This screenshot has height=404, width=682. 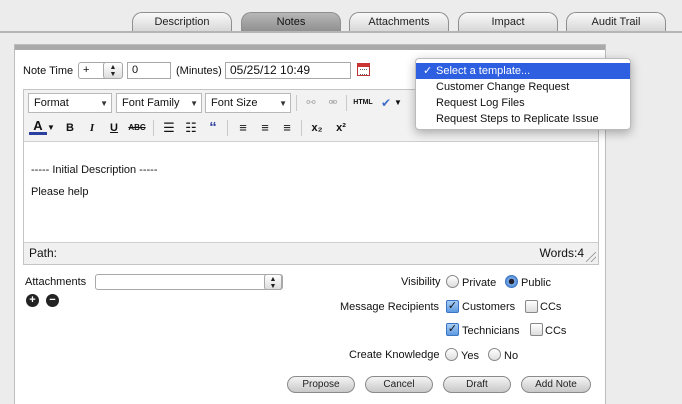 What do you see at coordinates (317, 128) in the screenshot?
I see `subscript-icon: x₂` at bounding box center [317, 128].